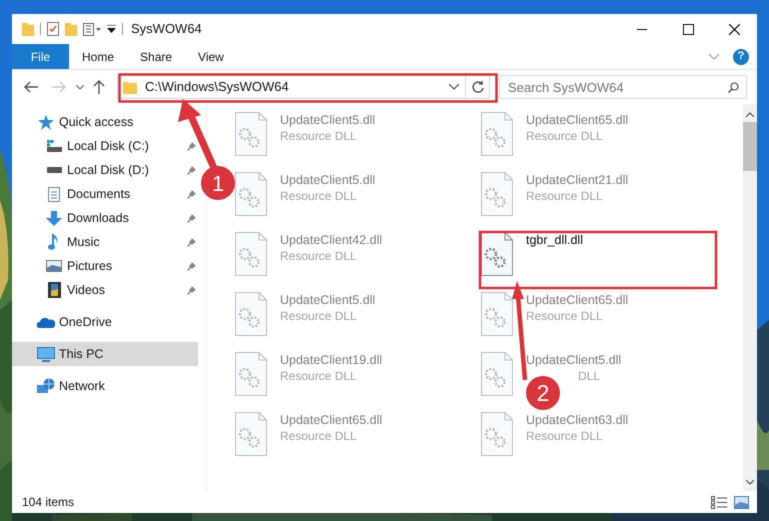 The image size is (769, 521). I want to click on window-title: SysWOW64, so click(166, 29).